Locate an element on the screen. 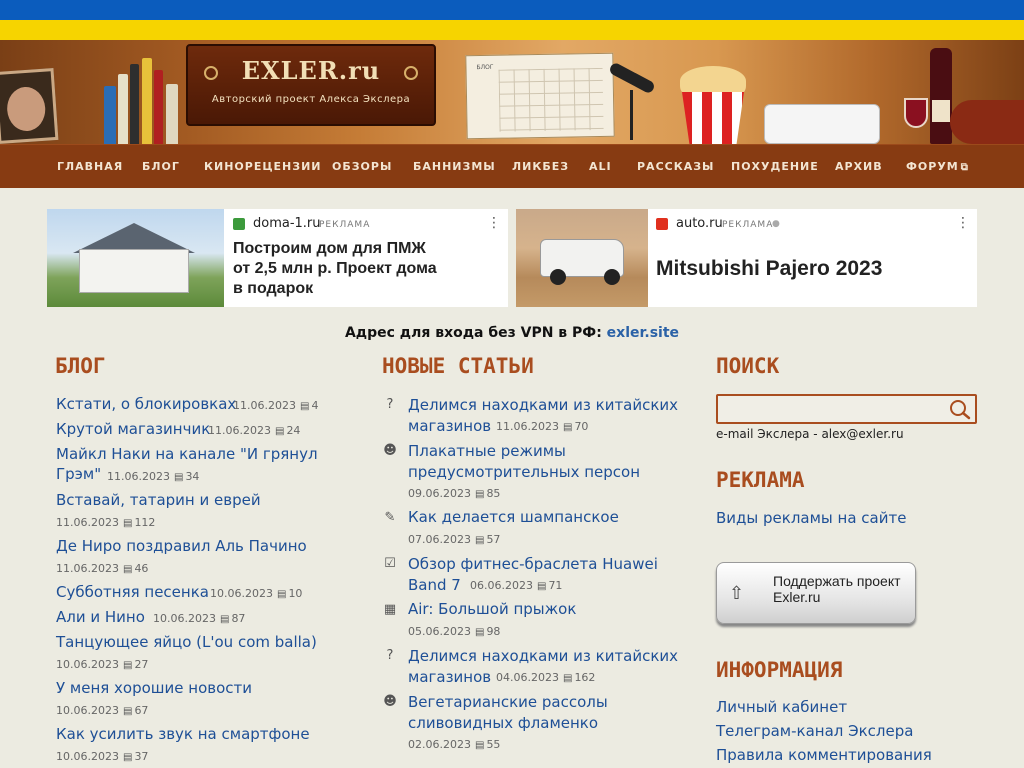 This screenshot has width=1024, height=768. article-meta: 06.06.2023 ▤ 71 is located at coordinates (516, 585).